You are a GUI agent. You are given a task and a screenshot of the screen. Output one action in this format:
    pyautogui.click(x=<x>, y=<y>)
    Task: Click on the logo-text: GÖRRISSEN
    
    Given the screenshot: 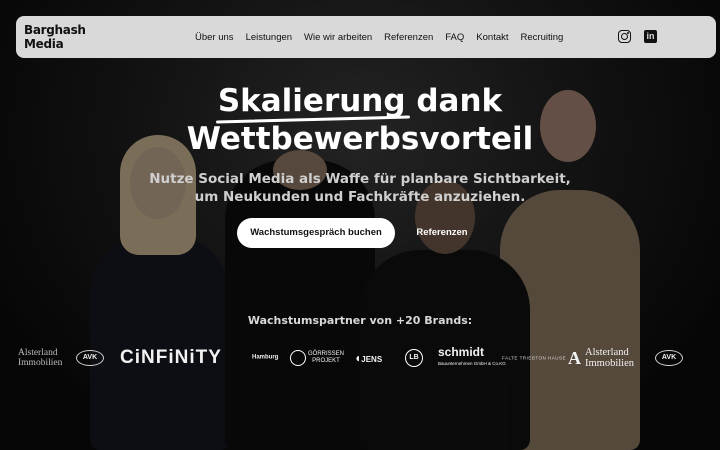 What is the action you would take?
    pyautogui.click(x=326, y=354)
    